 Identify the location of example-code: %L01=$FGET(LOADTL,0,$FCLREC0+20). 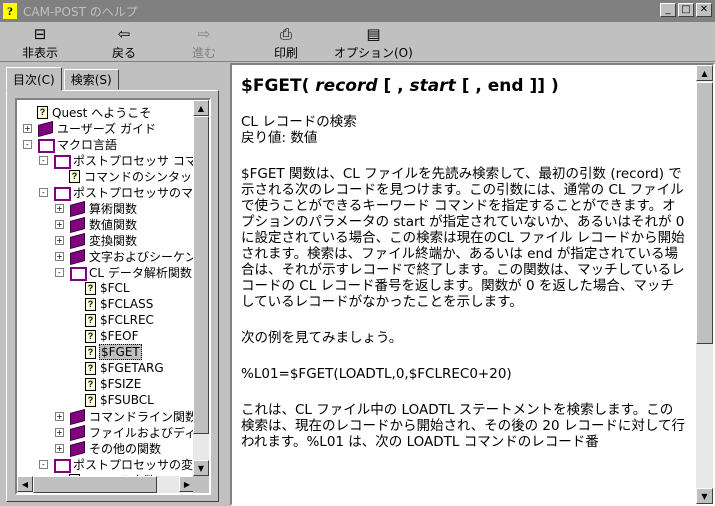
(376, 374).